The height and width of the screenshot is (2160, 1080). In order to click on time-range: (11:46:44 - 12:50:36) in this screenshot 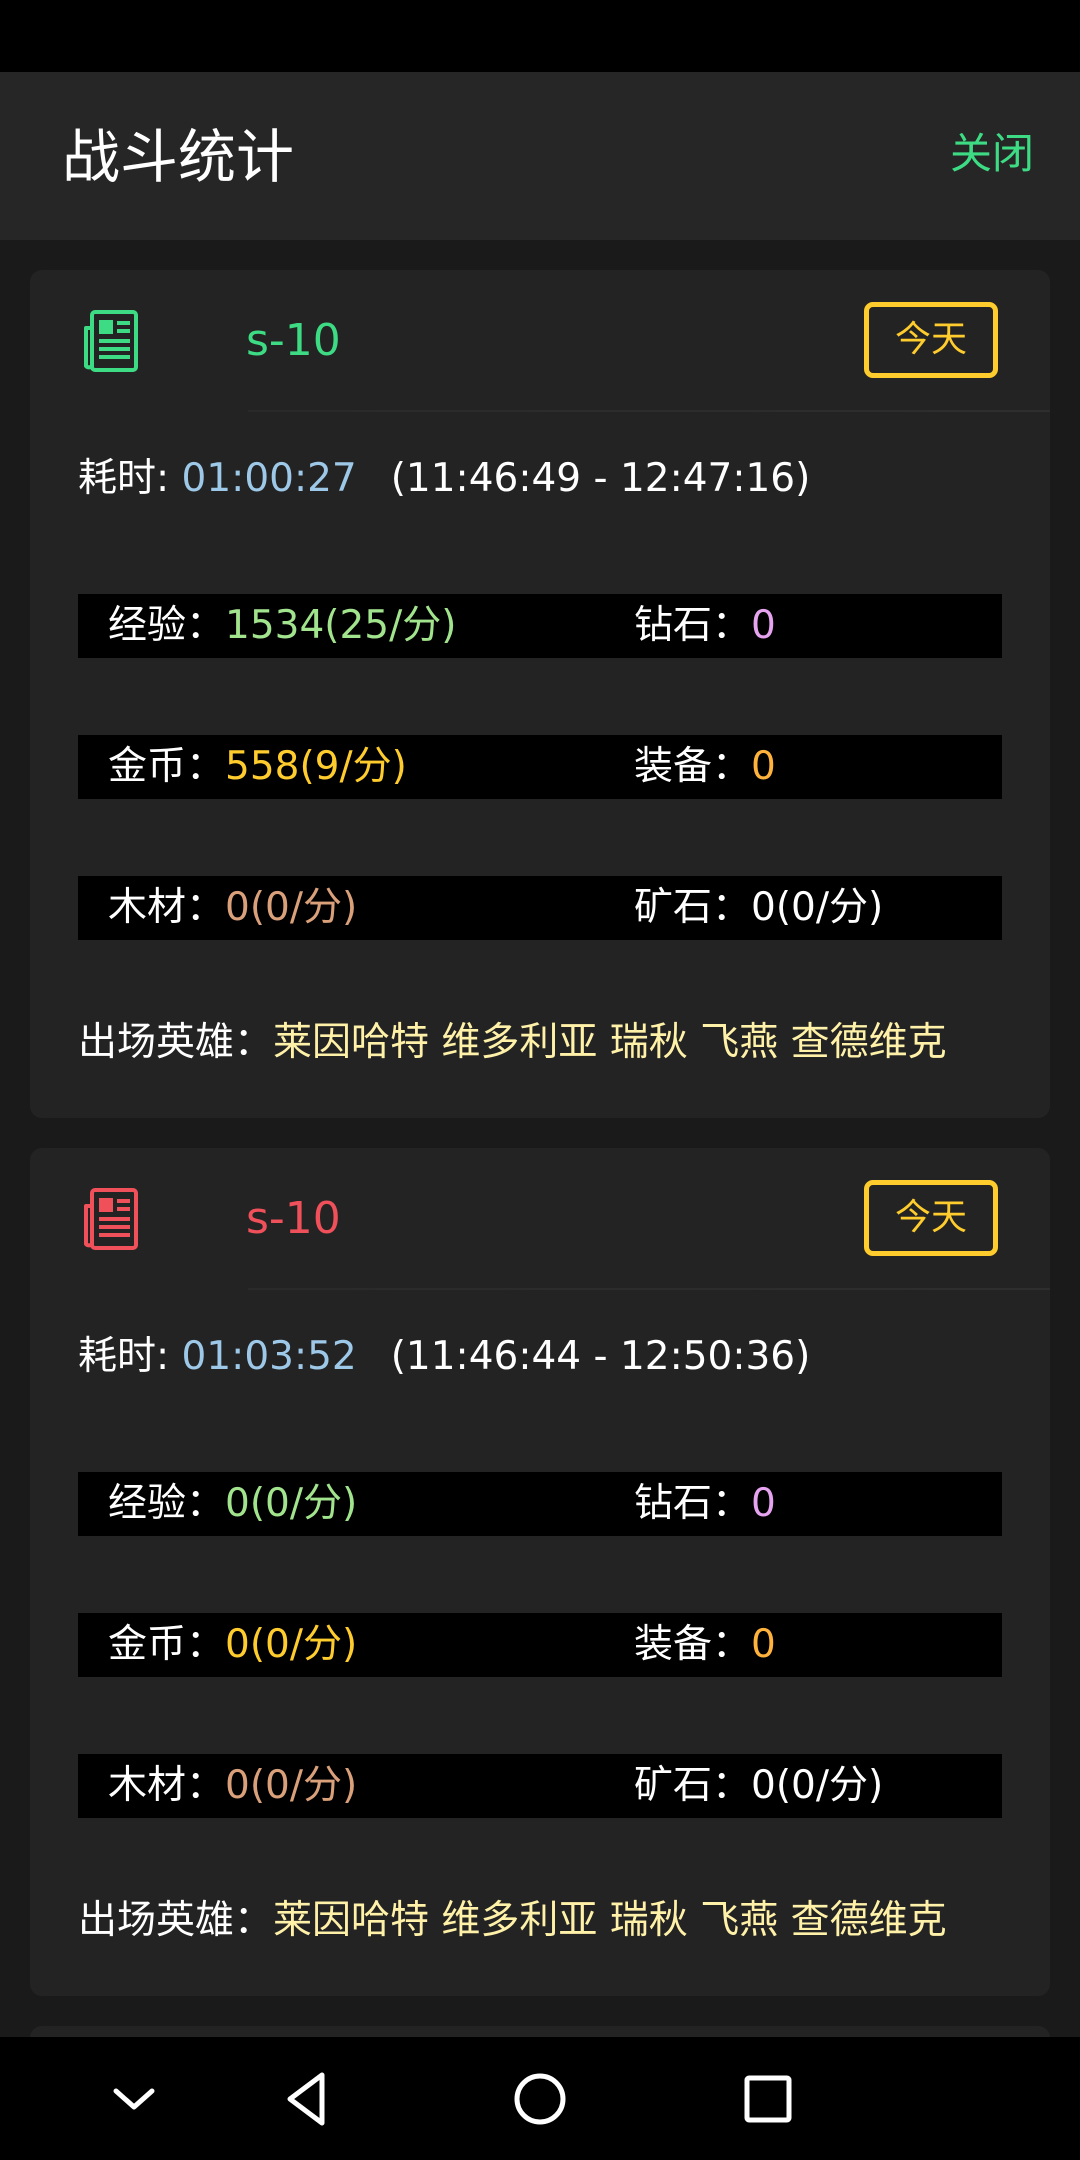, I will do `click(600, 1356)`.